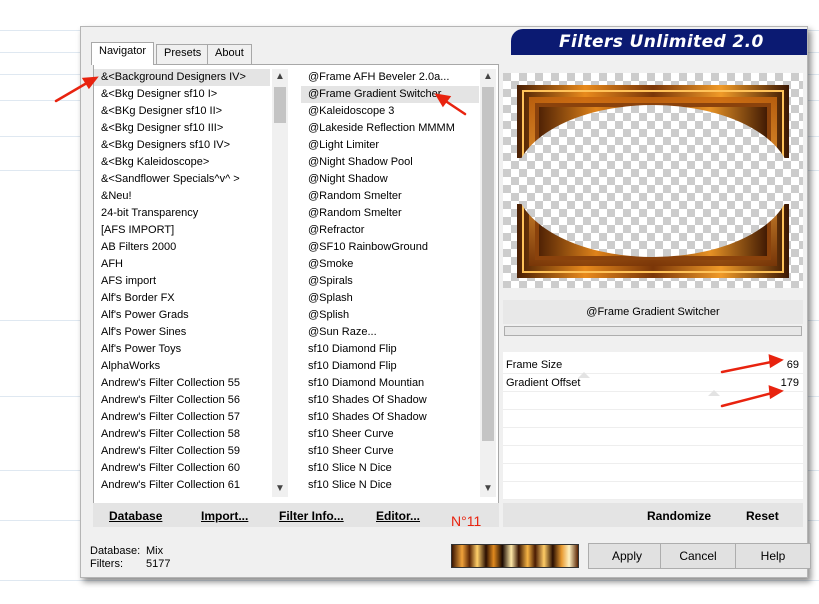 The height and width of the screenshot is (604, 819). I want to click on param-value: 179, so click(790, 383).